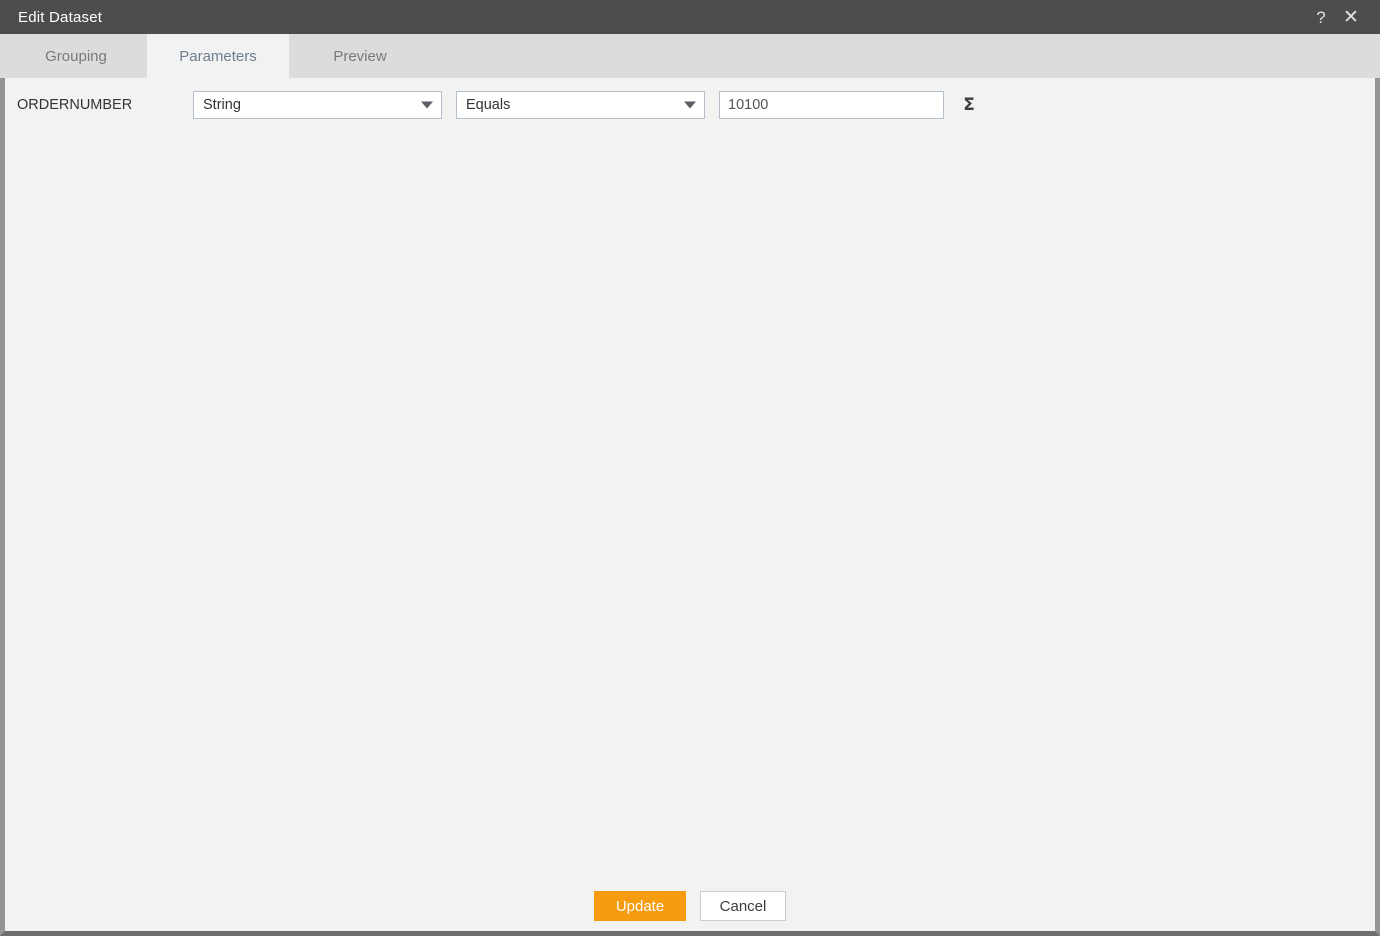  I want to click on tab-parameters: Parameters, so click(218, 56).